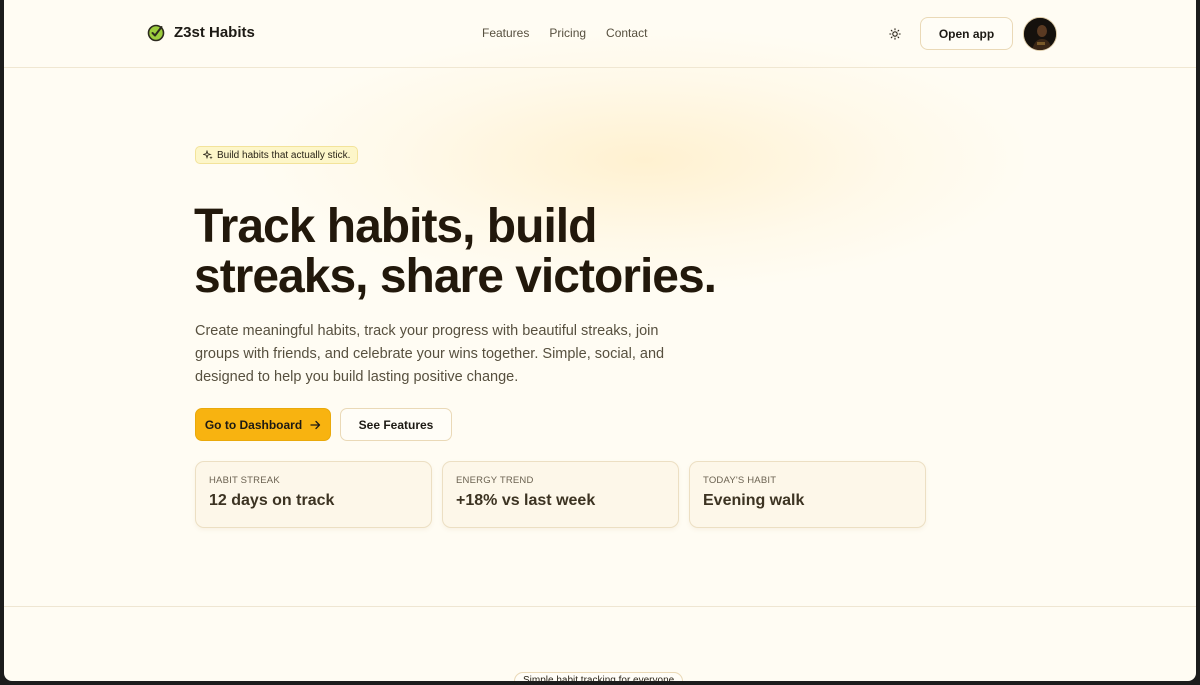 The image size is (1200, 685). I want to click on card-value: +18% vs last week, so click(526, 500).